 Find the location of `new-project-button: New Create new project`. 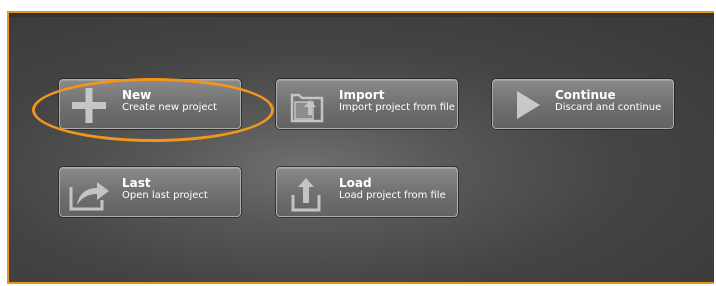

new-project-button: New Create new project is located at coordinates (150, 104).